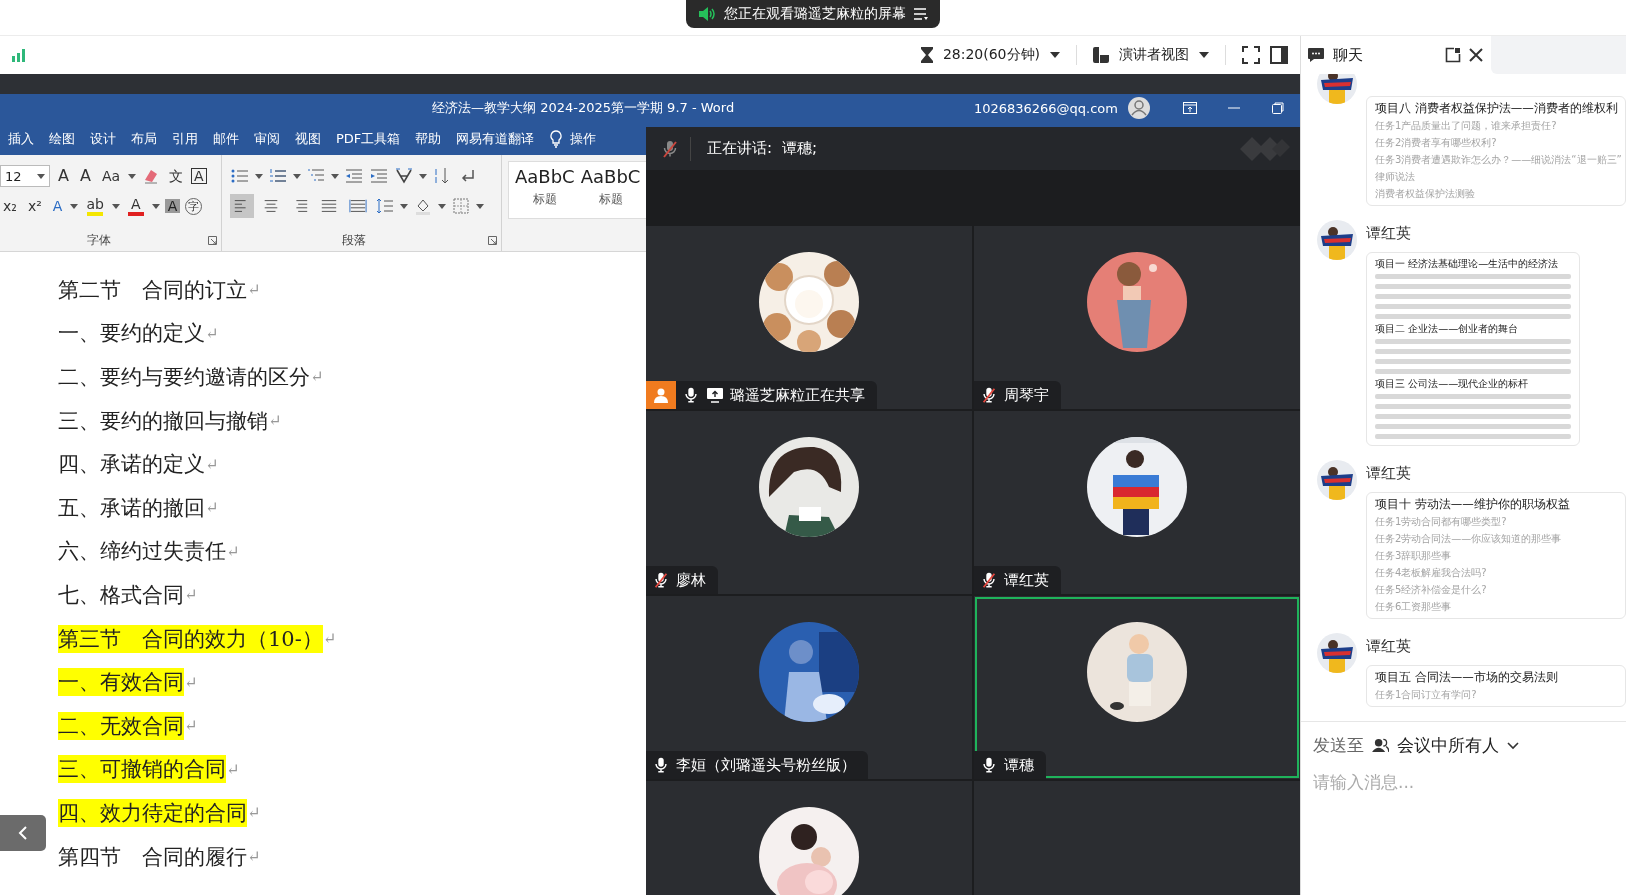 Image resolution: width=1626 pixels, height=895 pixels. What do you see at coordinates (267, 138) in the screenshot?
I see `ribbon-tab: 审阅` at bounding box center [267, 138].